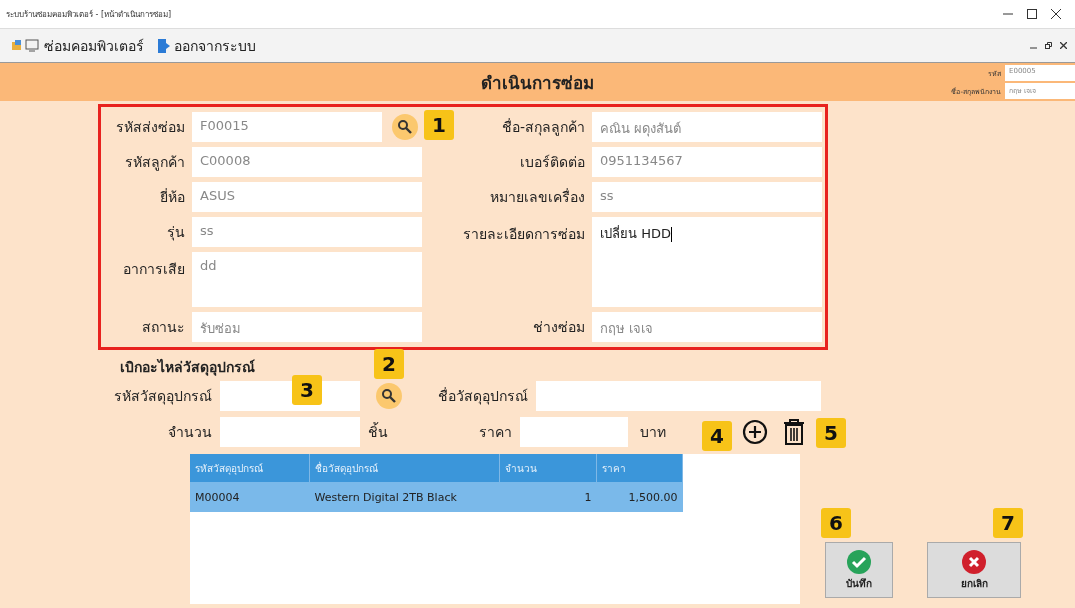  I want to click on column-header: ชื่อวัสดุอุปกรณ์, so click(404, 468).